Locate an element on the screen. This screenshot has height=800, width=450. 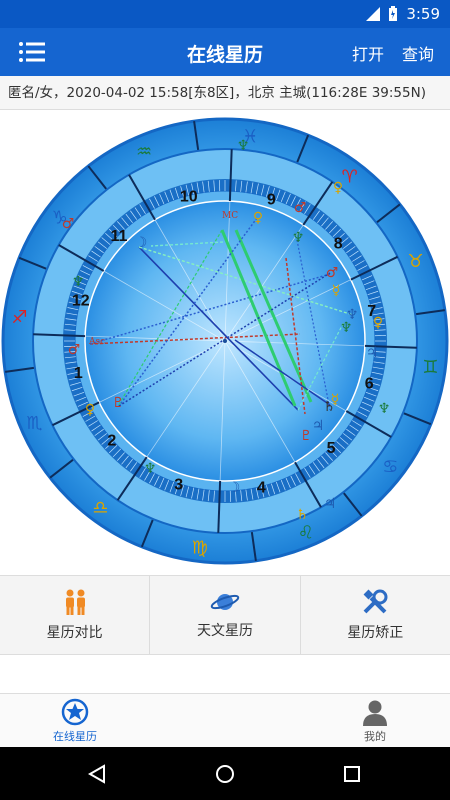
neptune-low-glyph: ♆ is located at coordinates (150, 469).